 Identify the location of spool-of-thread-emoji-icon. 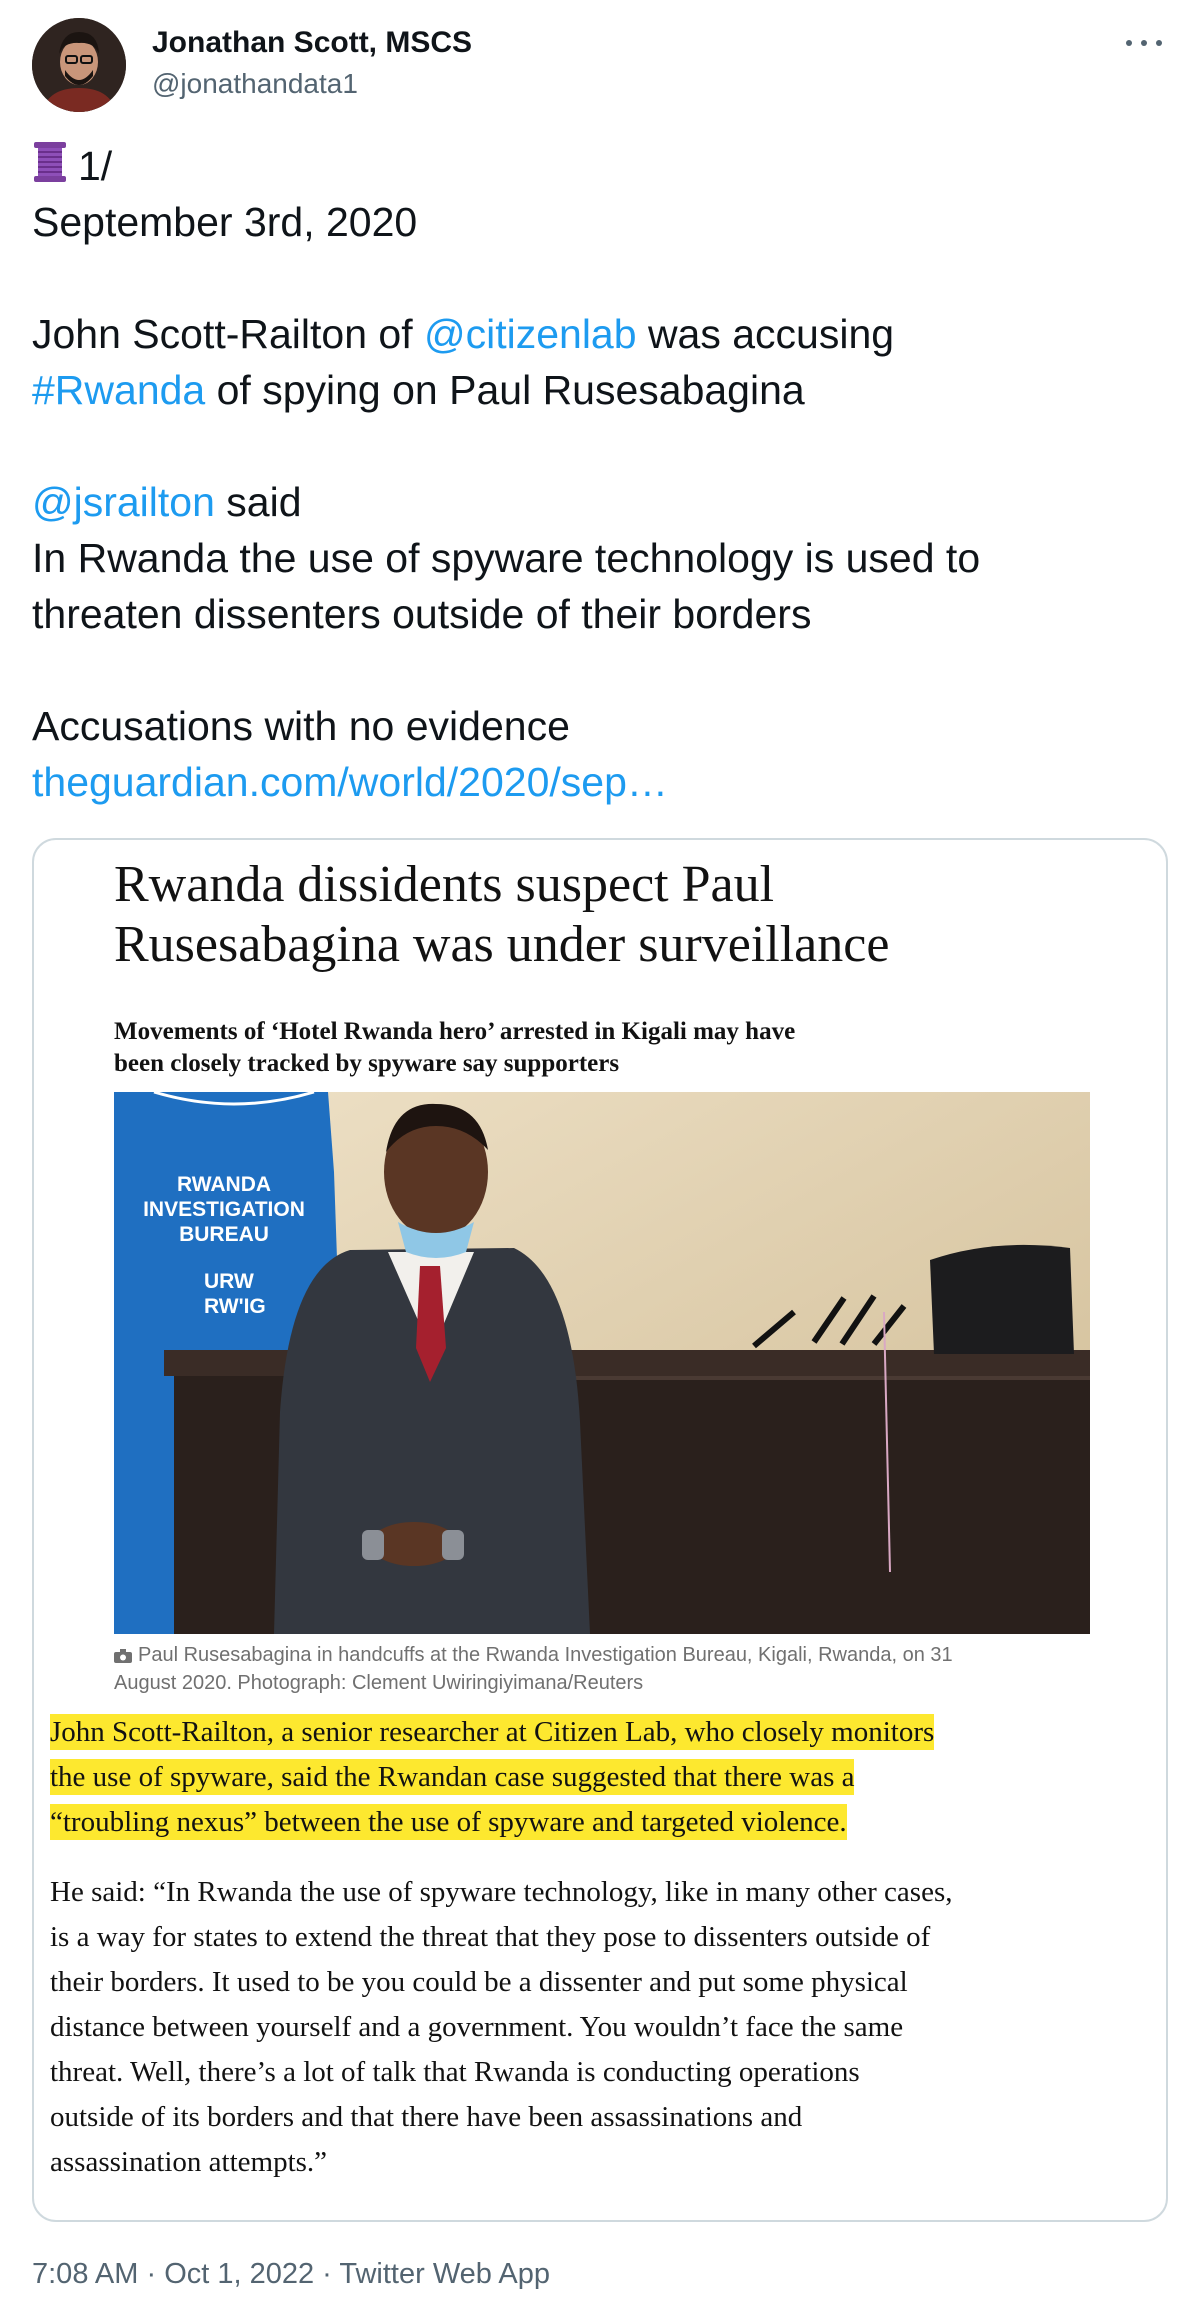
(50, 169).